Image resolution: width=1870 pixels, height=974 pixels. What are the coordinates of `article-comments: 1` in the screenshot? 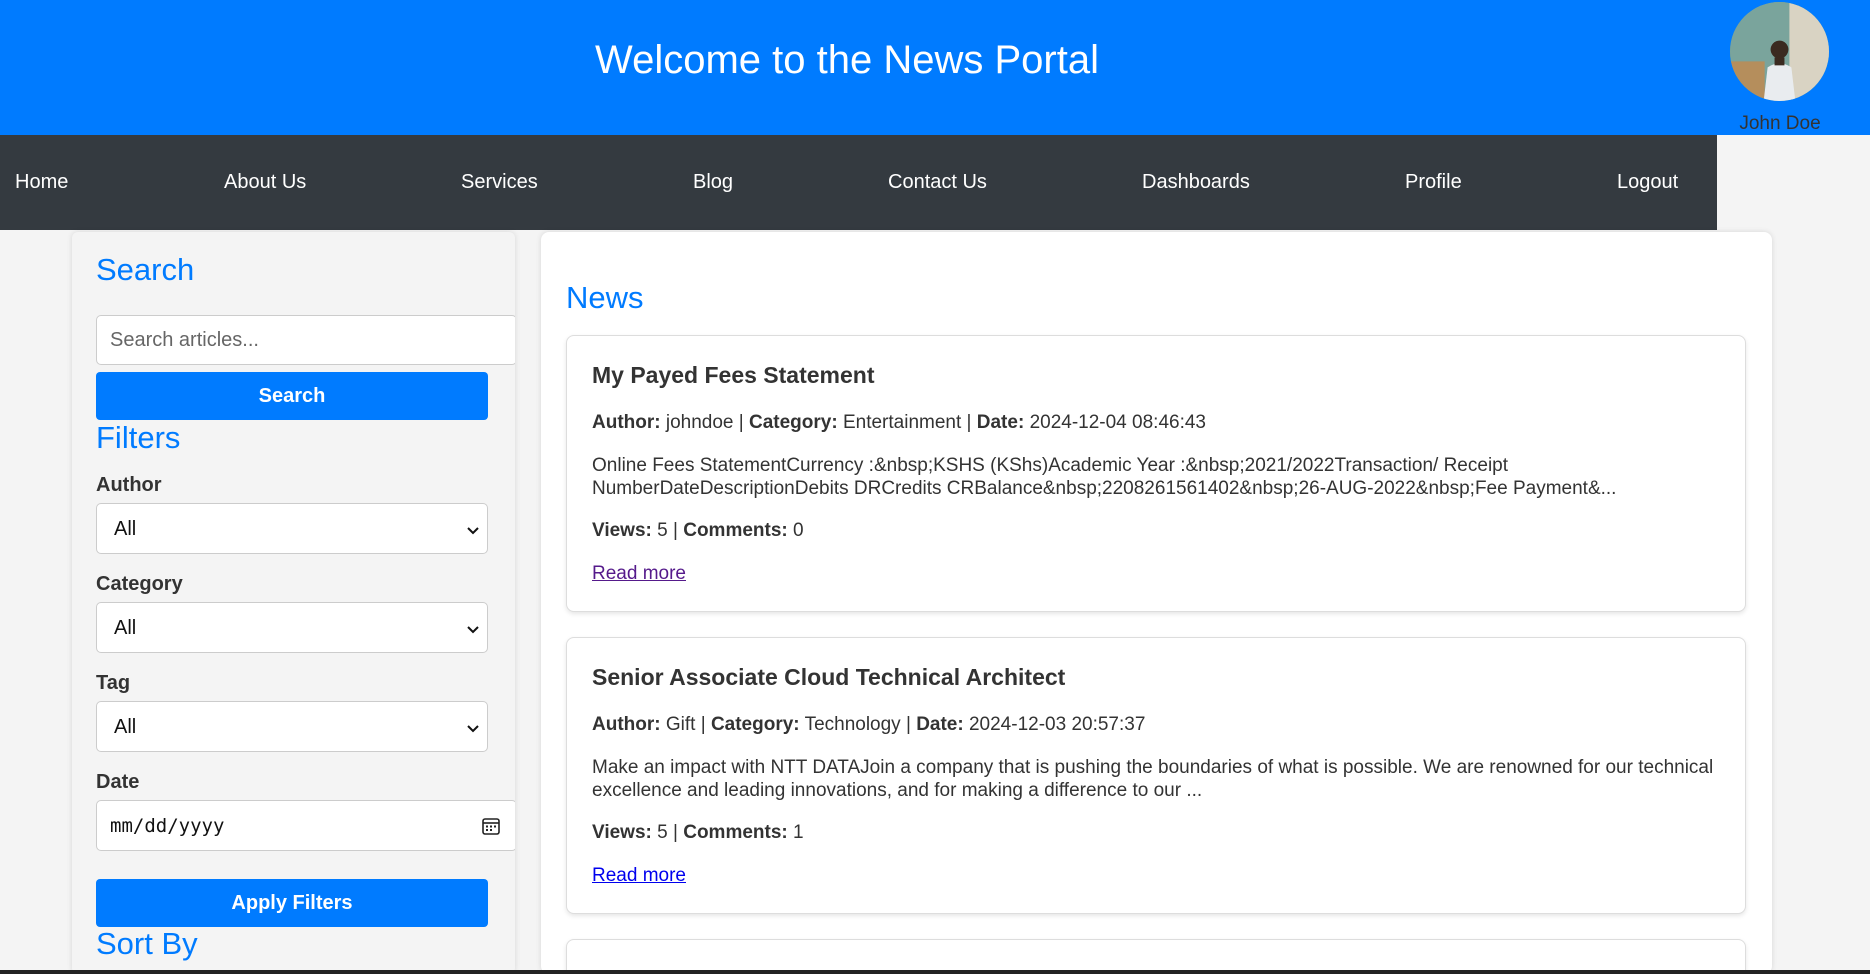 It's located at (798, 832).